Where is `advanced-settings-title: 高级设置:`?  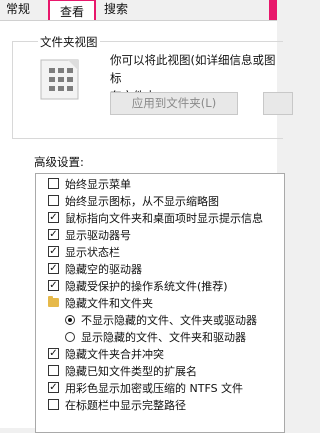
advanced-settings-title: 高级设置: is located at coordinates (59, 162).